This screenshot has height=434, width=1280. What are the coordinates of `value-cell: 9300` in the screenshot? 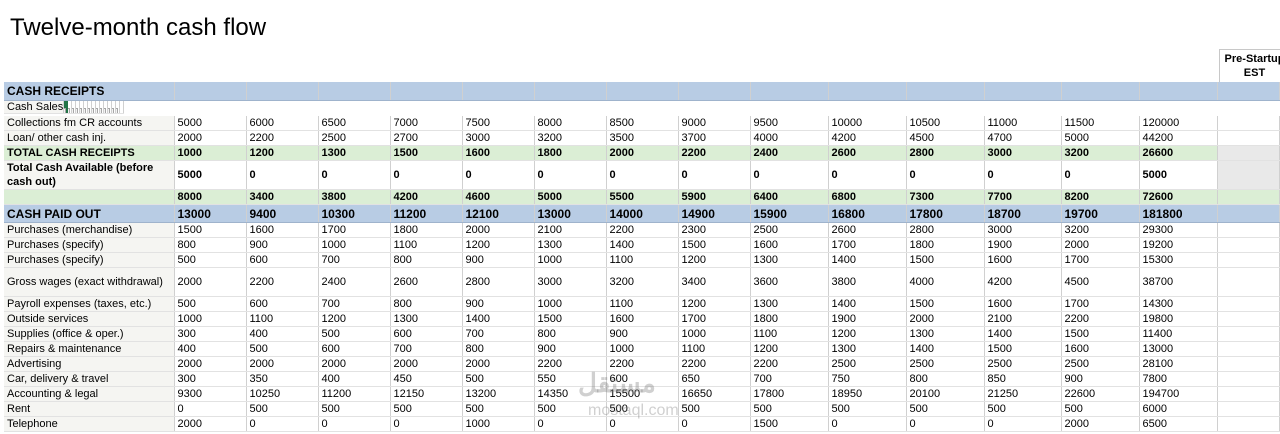 It's located at (210, 394).